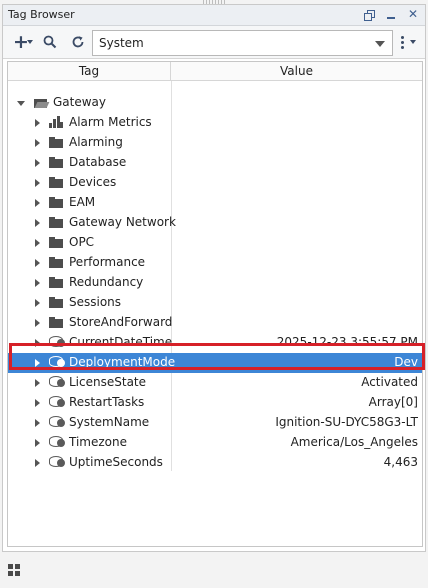 This screenshot has width=428, height=588. Describe the element at coordinates (122, 222) in the screenshot. I see `tree-row-label: Gateway Network` at that location.